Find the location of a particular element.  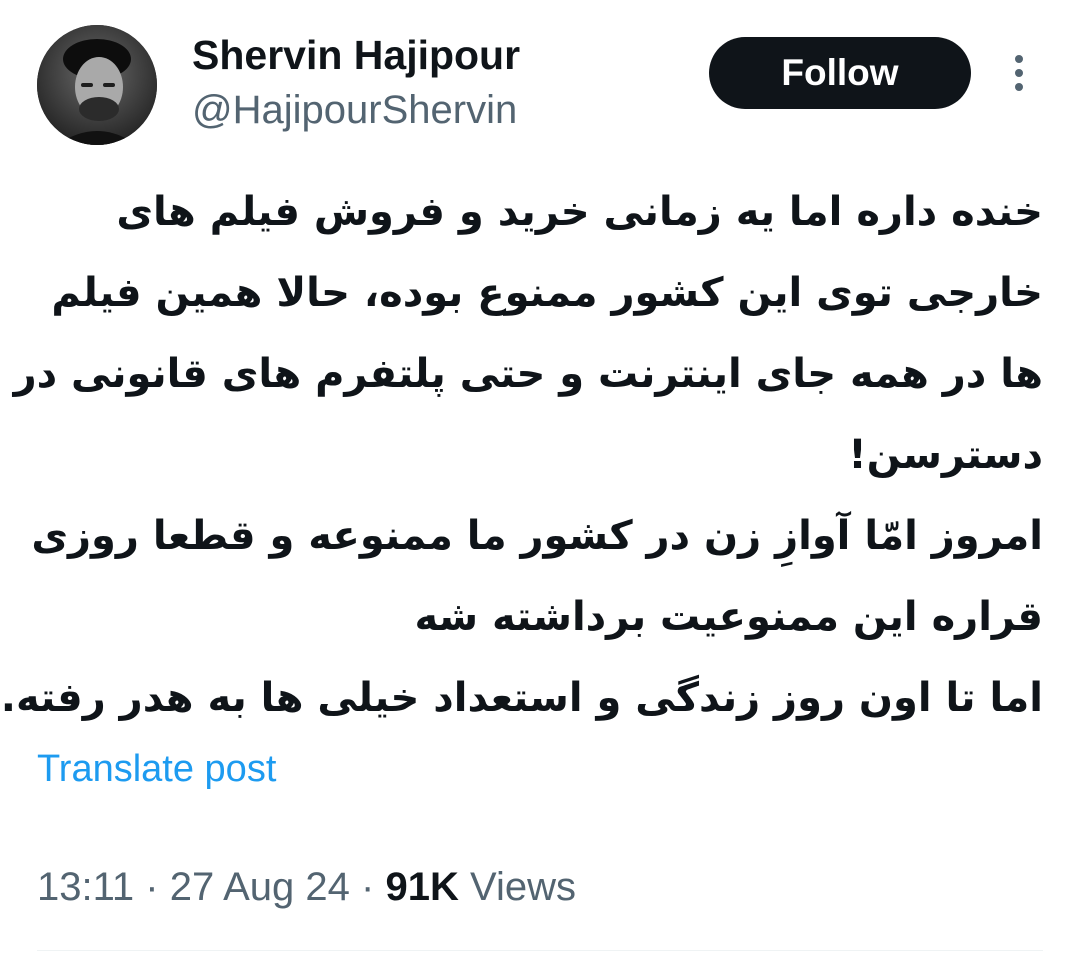

translate-post-link: Translate post is located at coordinates (156, 769).